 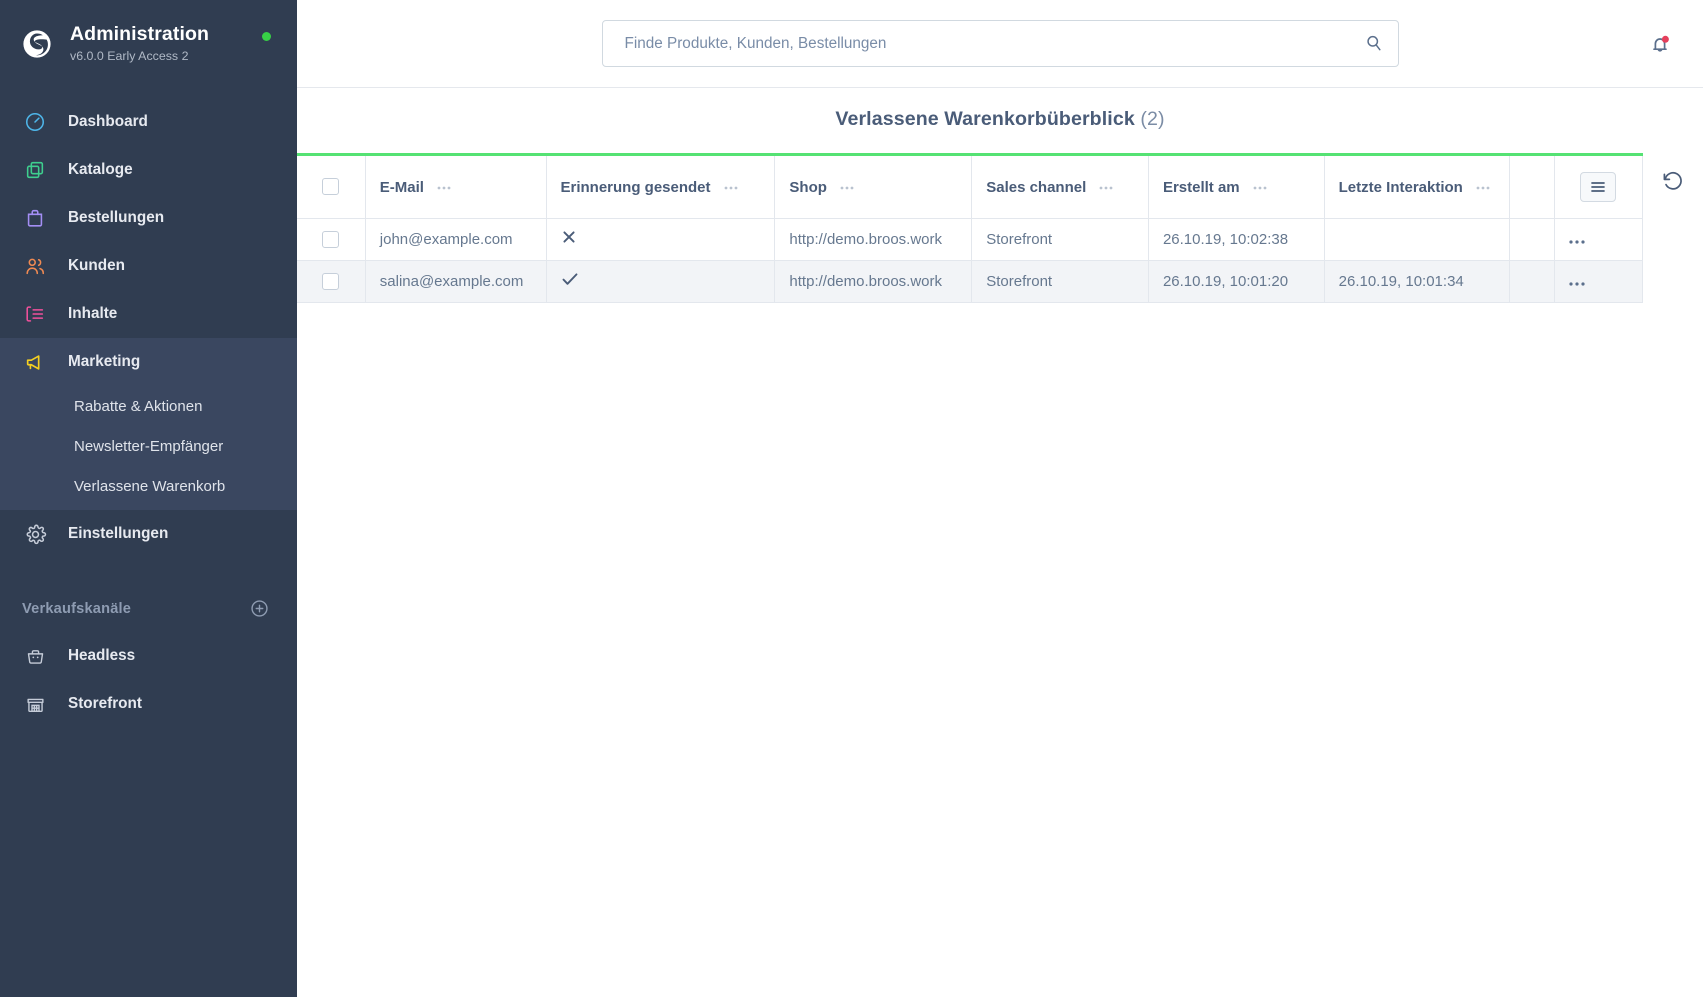 What do you see at coordinates (139, 34) in the screenshot?
I see `brand-title: Administration` at bounding box center [139, 34].